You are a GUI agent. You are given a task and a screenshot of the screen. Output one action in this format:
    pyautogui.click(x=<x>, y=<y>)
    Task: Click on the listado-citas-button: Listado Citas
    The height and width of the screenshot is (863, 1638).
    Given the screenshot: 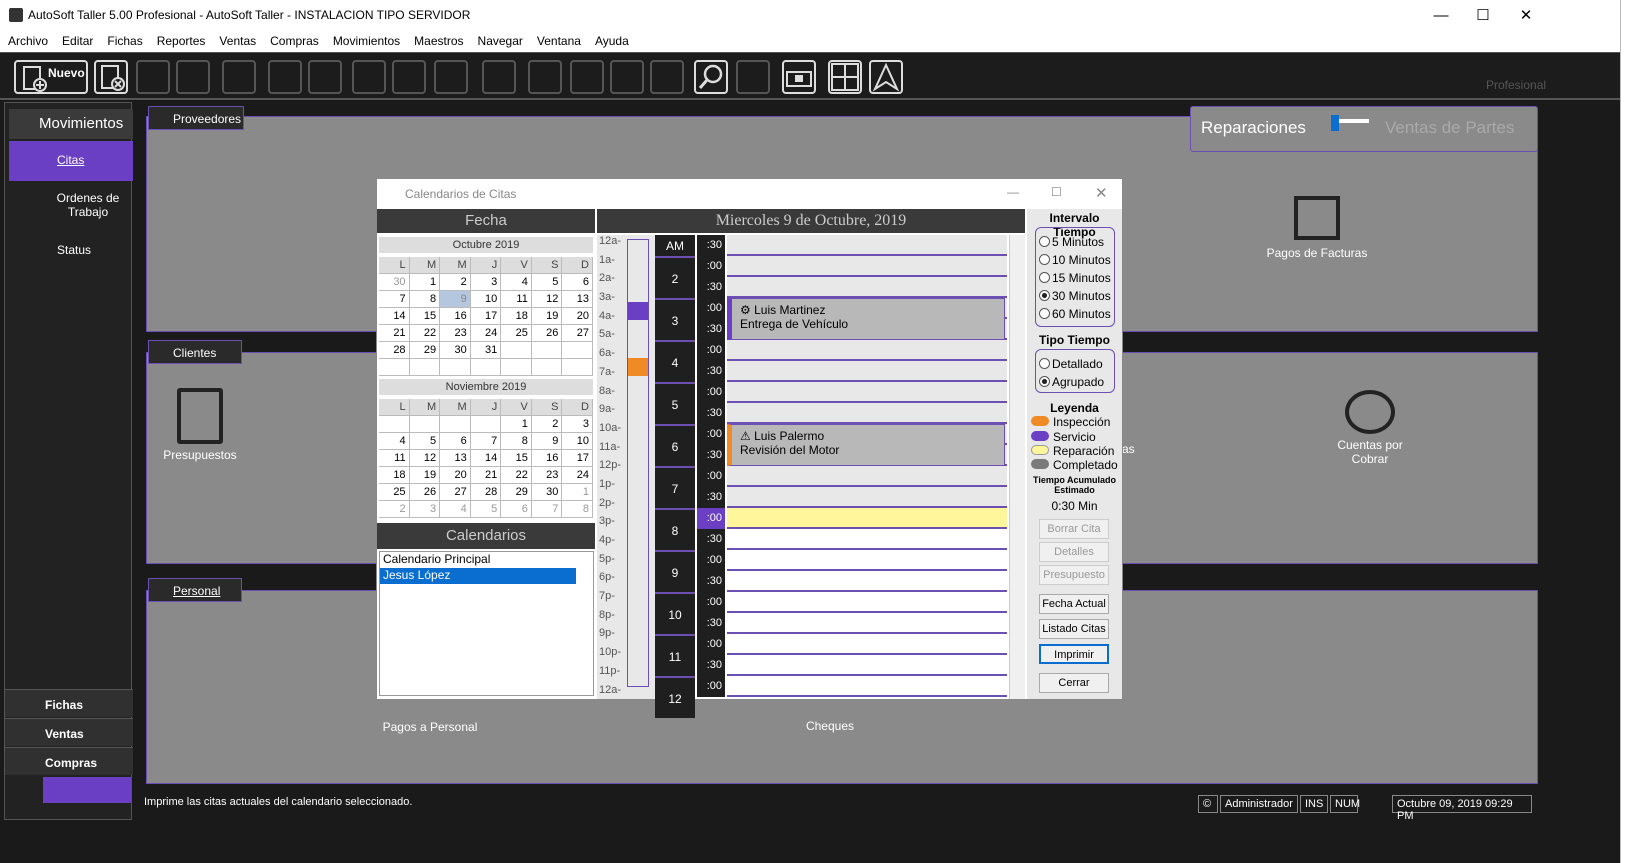 What is the action you would take?
    pyautogui.click(x=1074, y=629)
    